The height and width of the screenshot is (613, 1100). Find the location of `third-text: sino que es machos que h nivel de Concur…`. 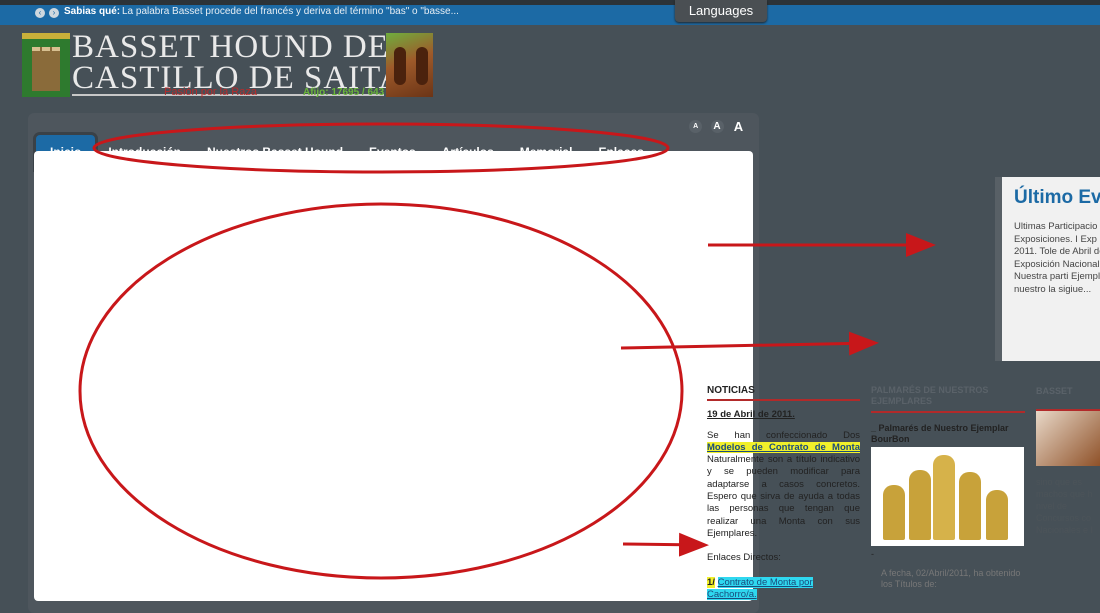

third-text: sino que es machos que h nivel de Concur… is located at coordinates (1065, 506).